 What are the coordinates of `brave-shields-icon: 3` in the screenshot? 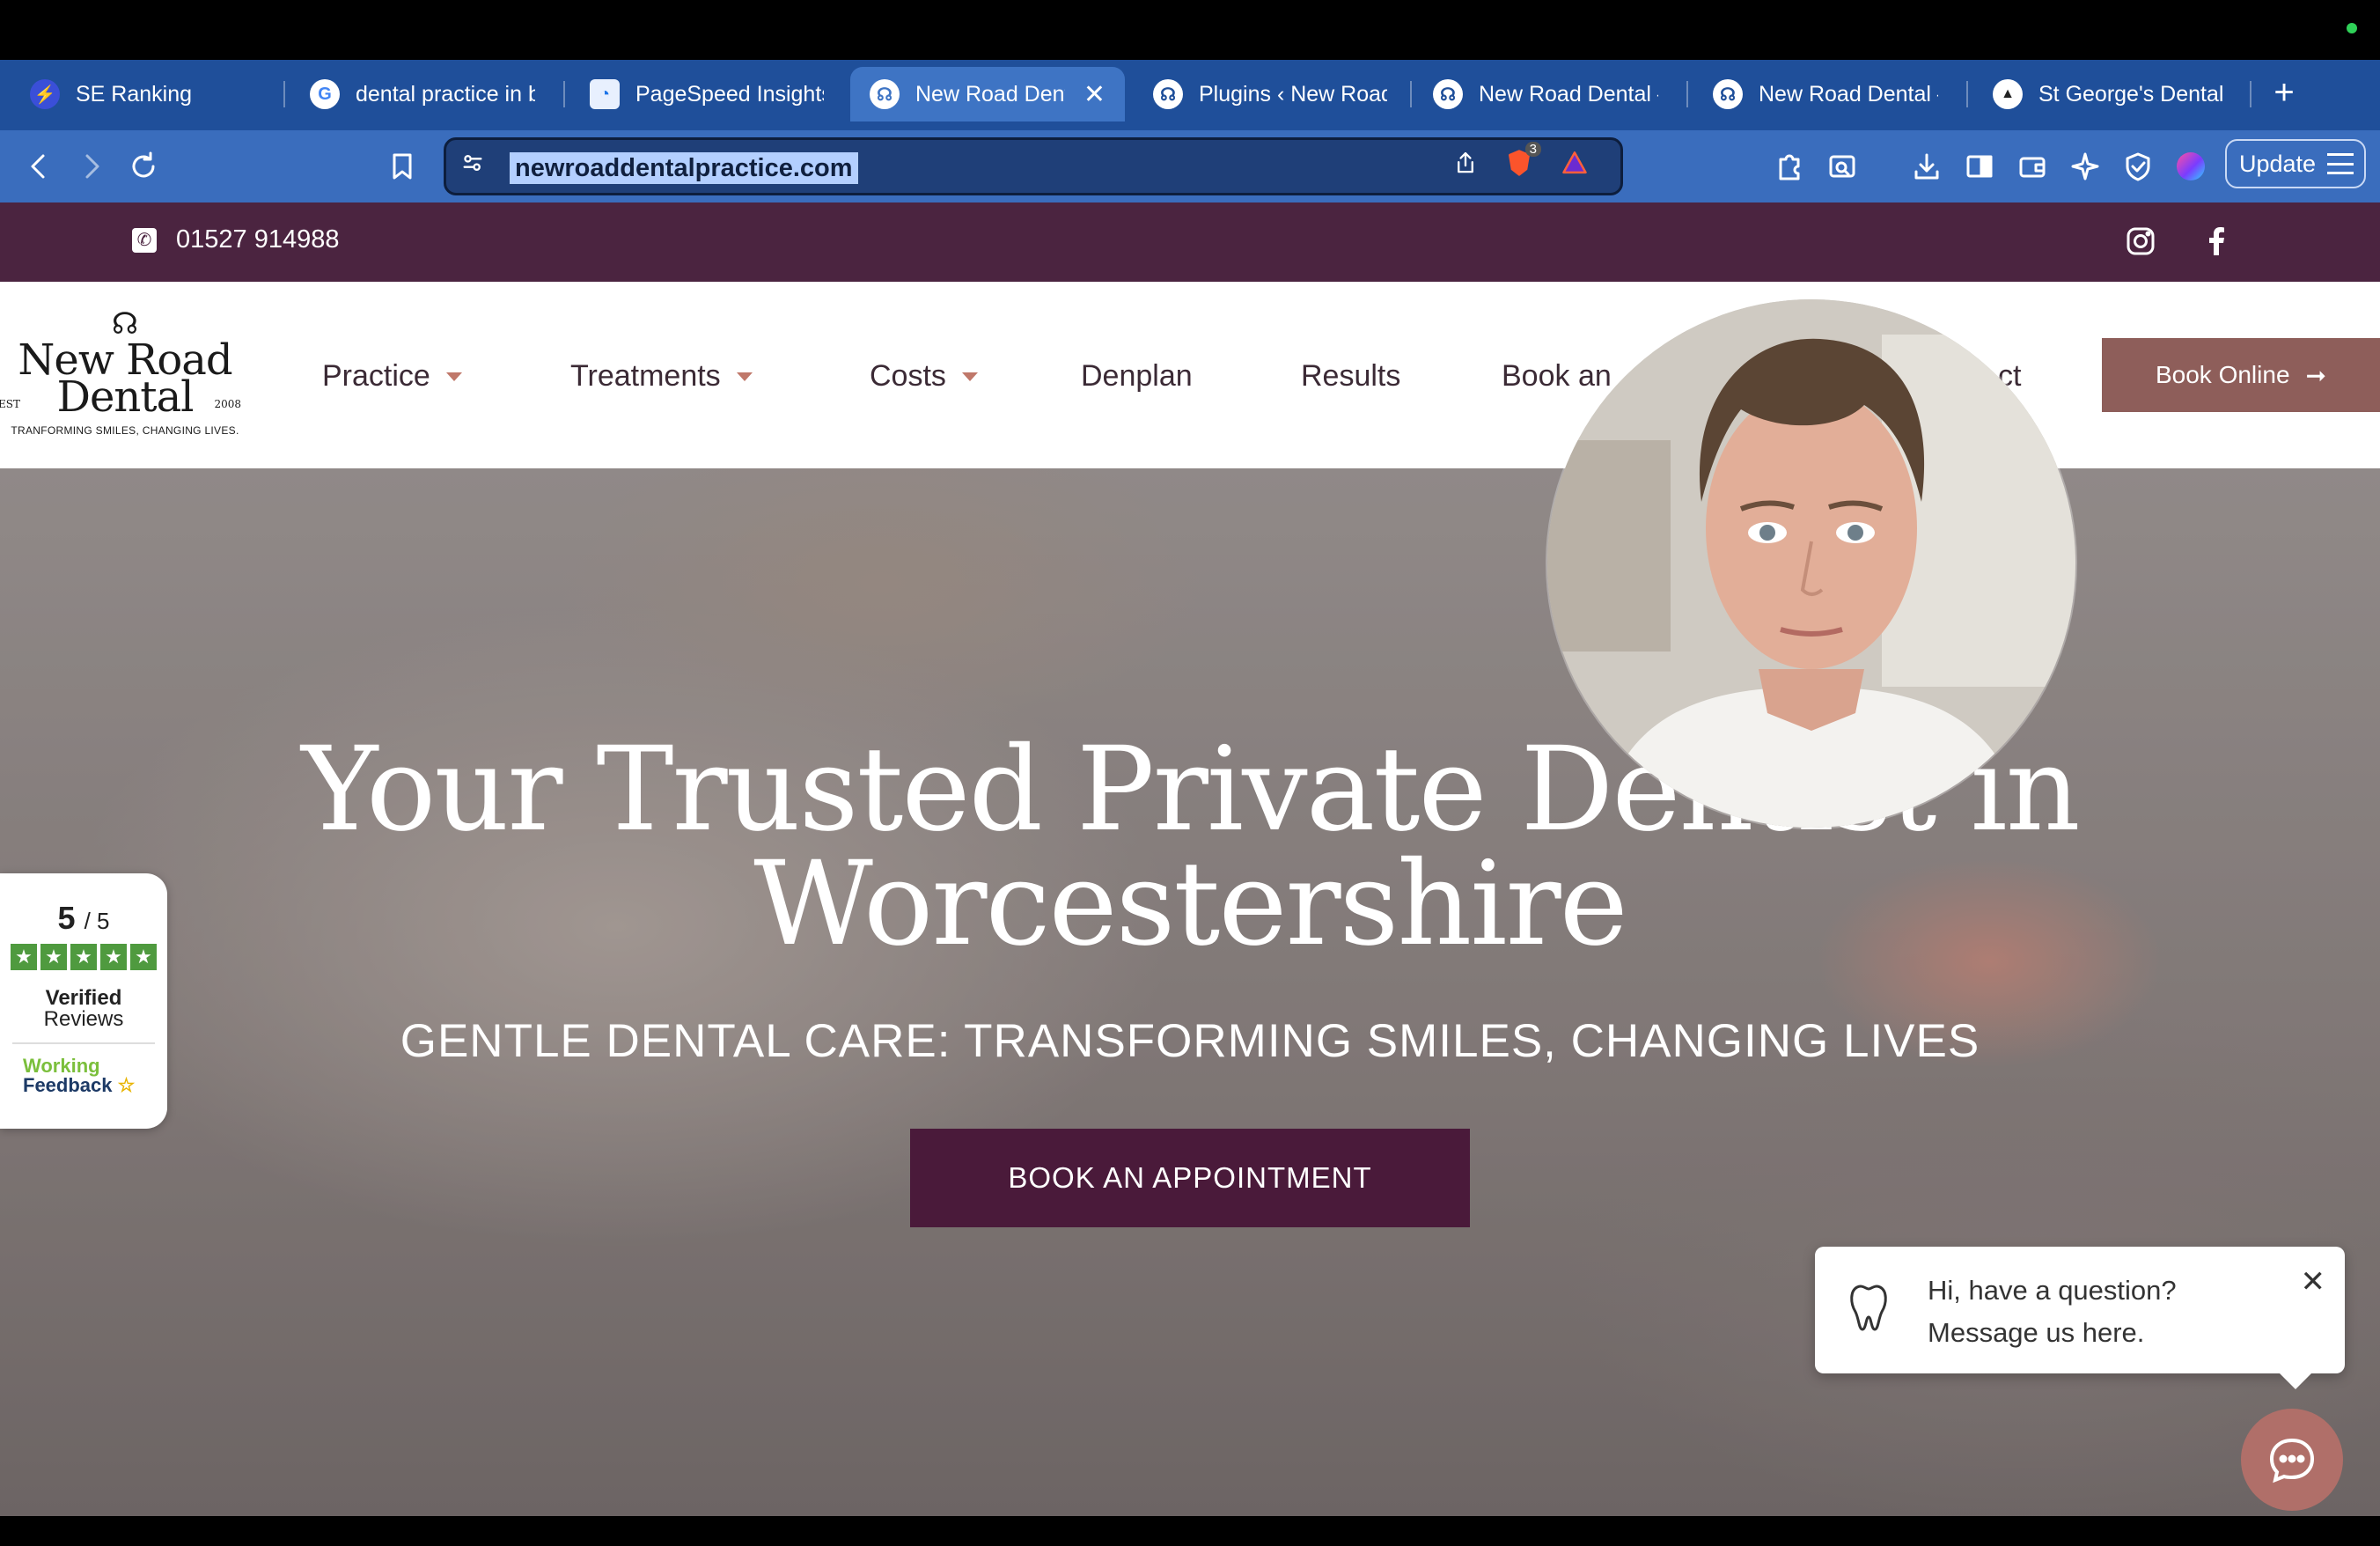 It's located at (1520, 161).